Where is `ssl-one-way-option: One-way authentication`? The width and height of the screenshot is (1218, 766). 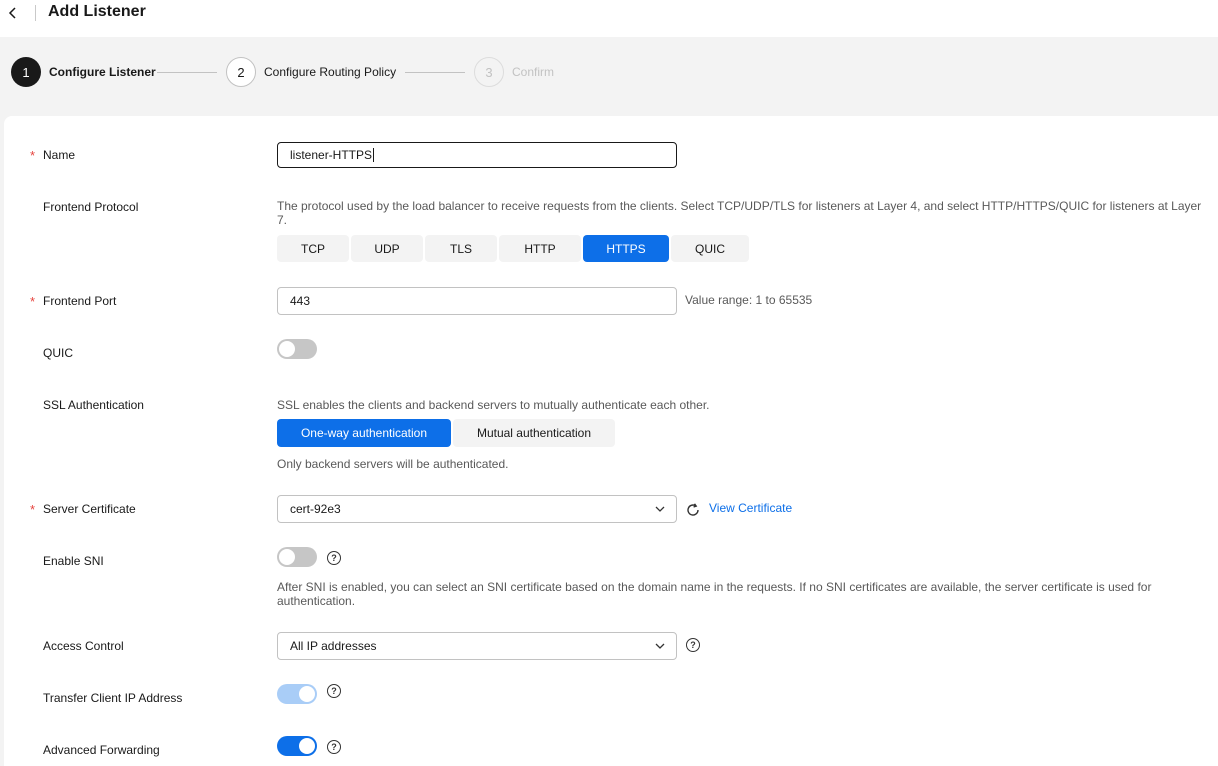 ssl-one-way-option: One-way authentication is located at coordinates (364, 433).